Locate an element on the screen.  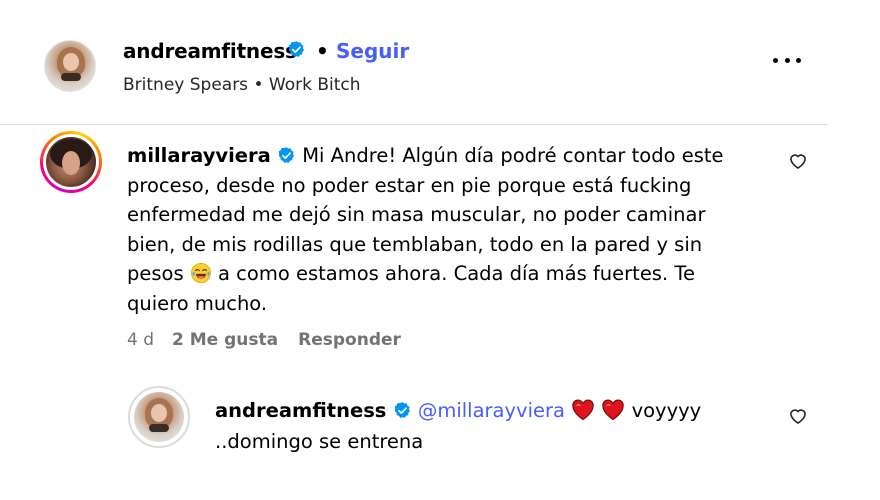
post-author-username: andreamfitness is located at coordinates (210, 51).